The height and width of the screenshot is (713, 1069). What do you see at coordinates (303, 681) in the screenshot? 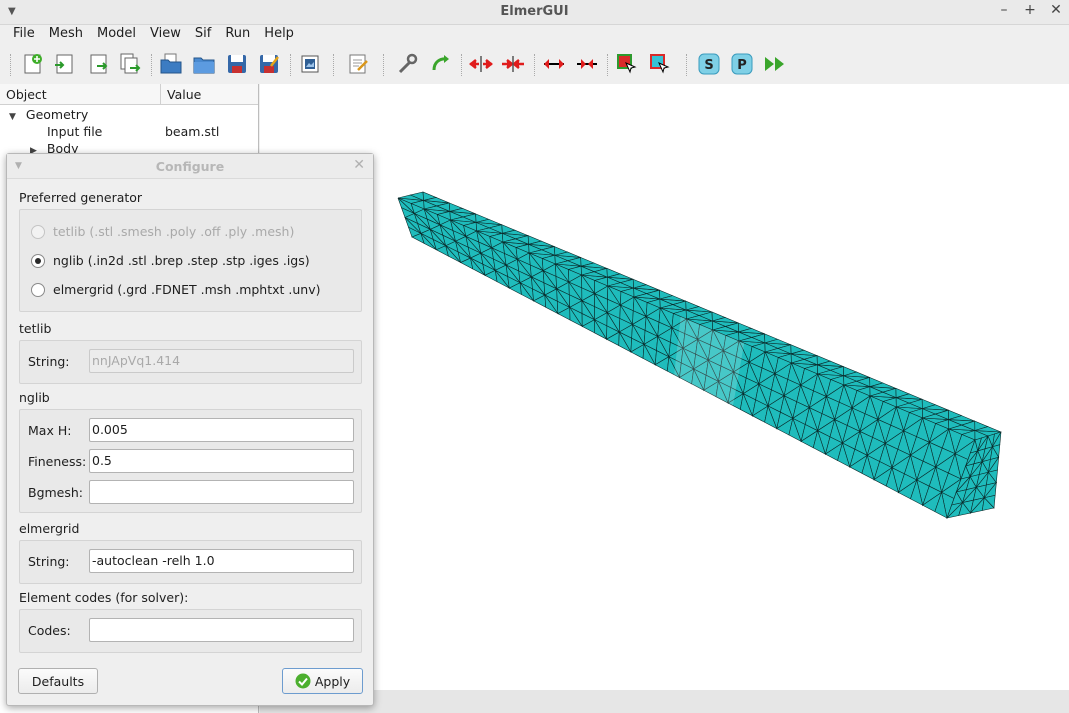
I see `check-icon` at bounding box center [303, 681].